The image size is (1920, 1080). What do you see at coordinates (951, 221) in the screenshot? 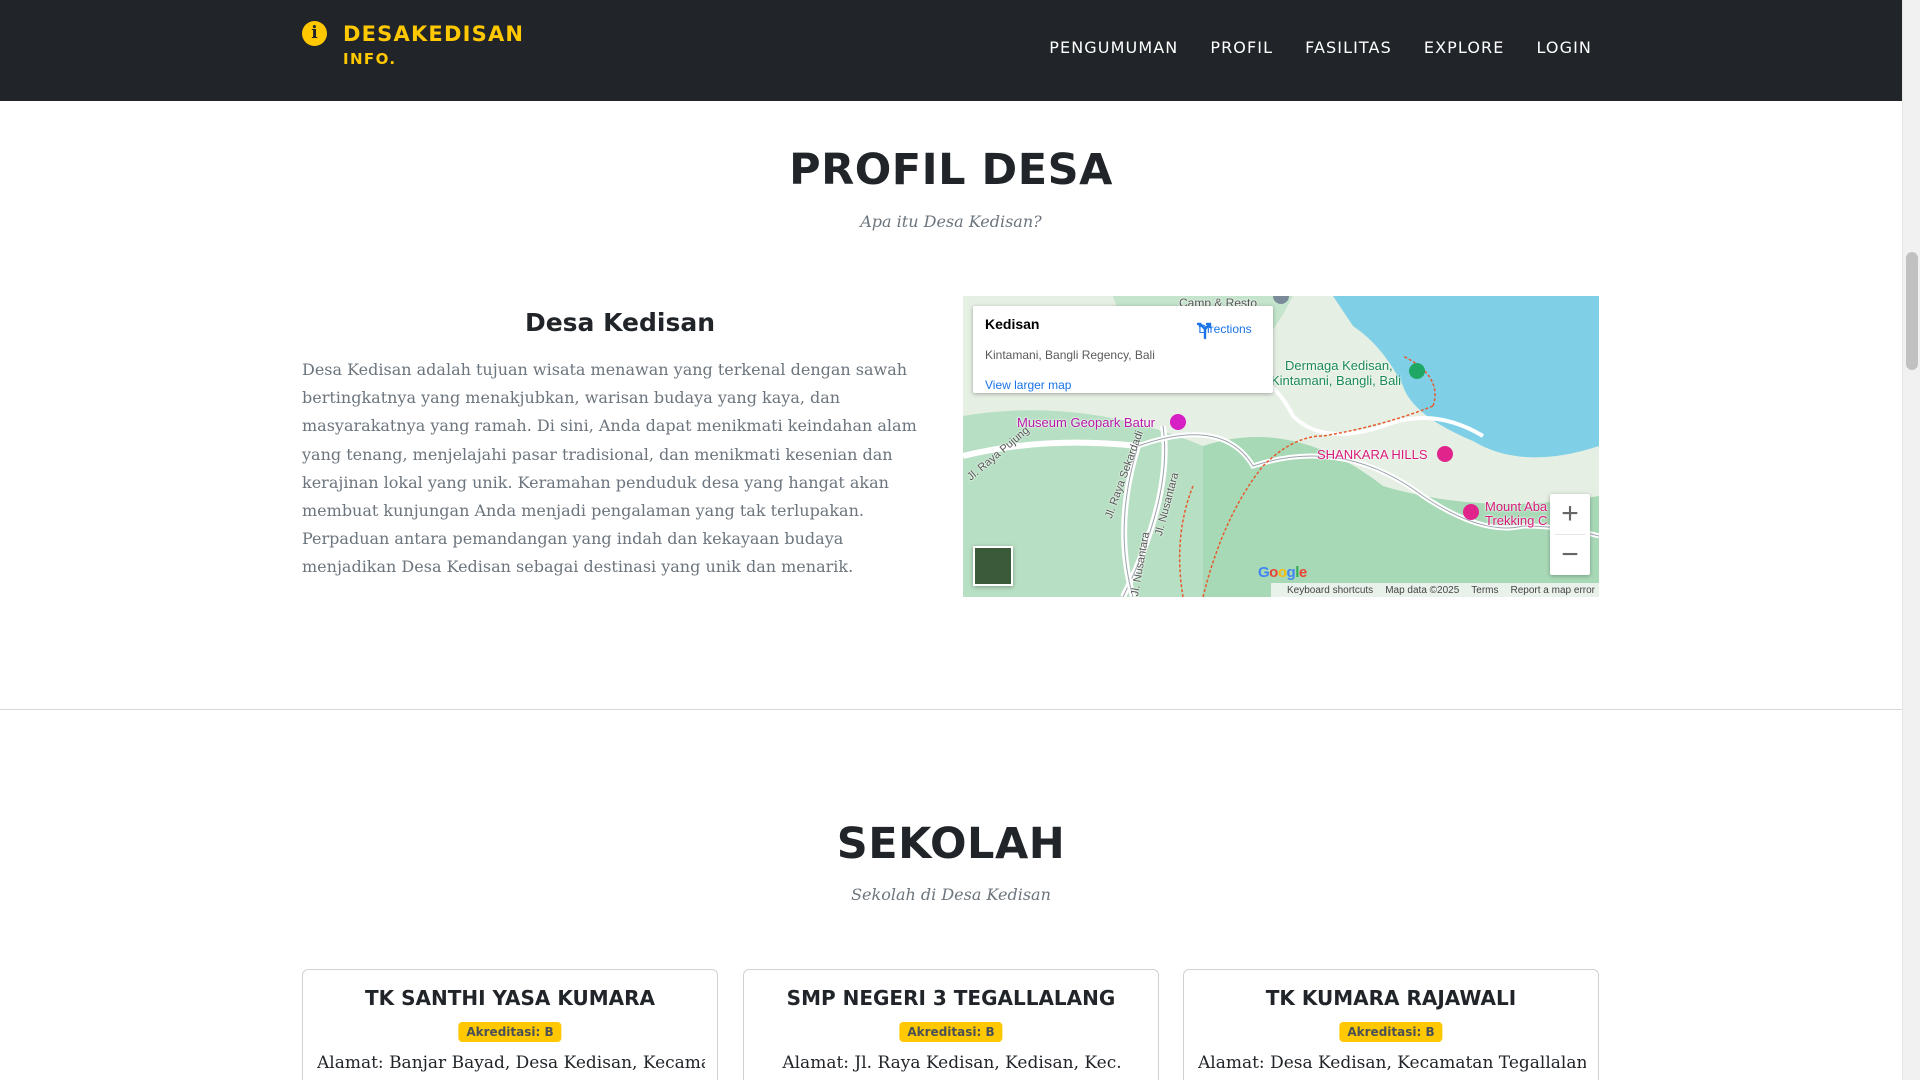
I see `profile-subheading: Apa itu Desa Kedisan?` at bounding box center [951, 221].